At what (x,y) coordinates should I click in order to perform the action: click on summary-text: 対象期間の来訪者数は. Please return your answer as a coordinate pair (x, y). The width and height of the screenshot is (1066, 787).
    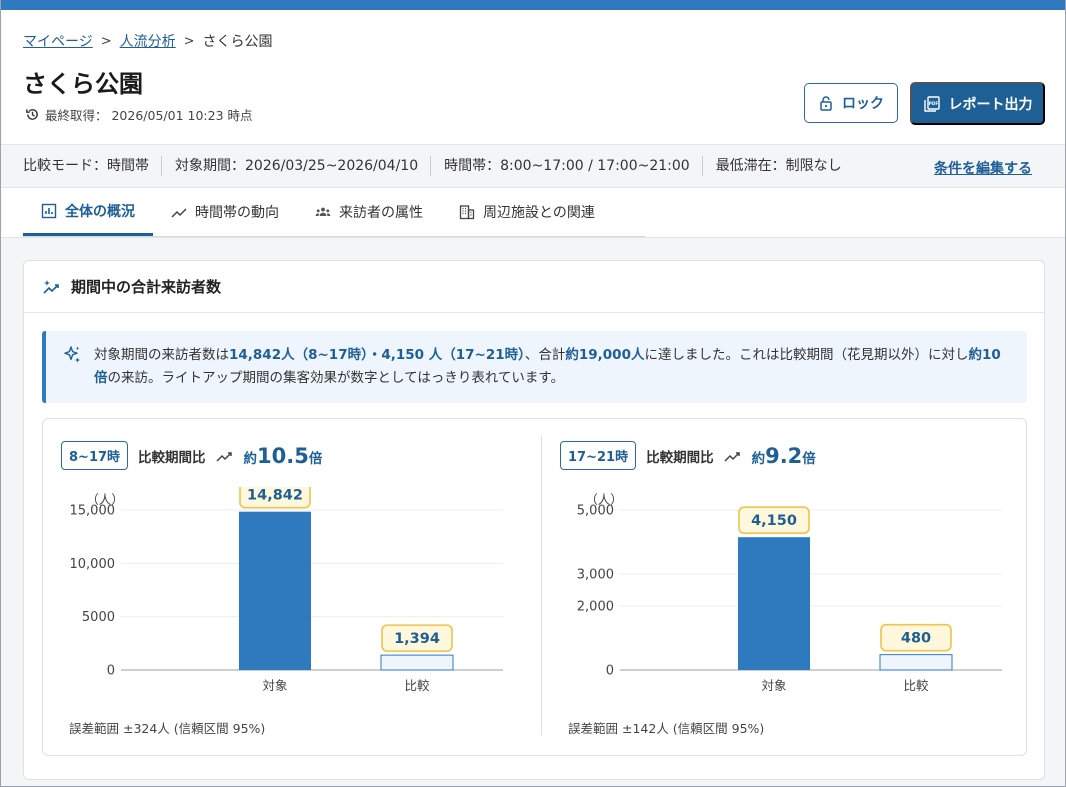
    Looking at the image, I should click on (161, 355).